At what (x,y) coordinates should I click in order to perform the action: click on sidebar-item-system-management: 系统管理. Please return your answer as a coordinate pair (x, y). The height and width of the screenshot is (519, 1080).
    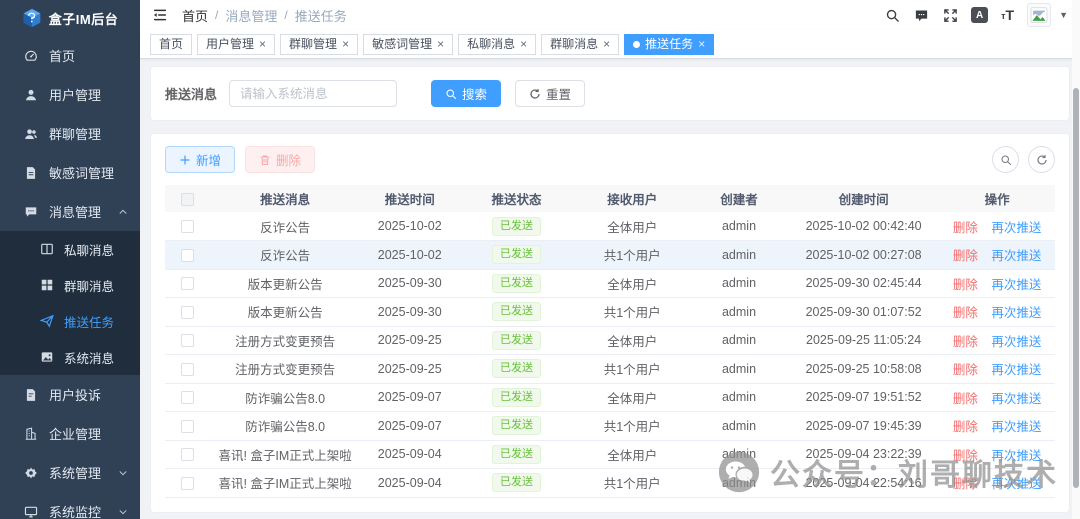
    Looking at the image, I should click on (70, 472).